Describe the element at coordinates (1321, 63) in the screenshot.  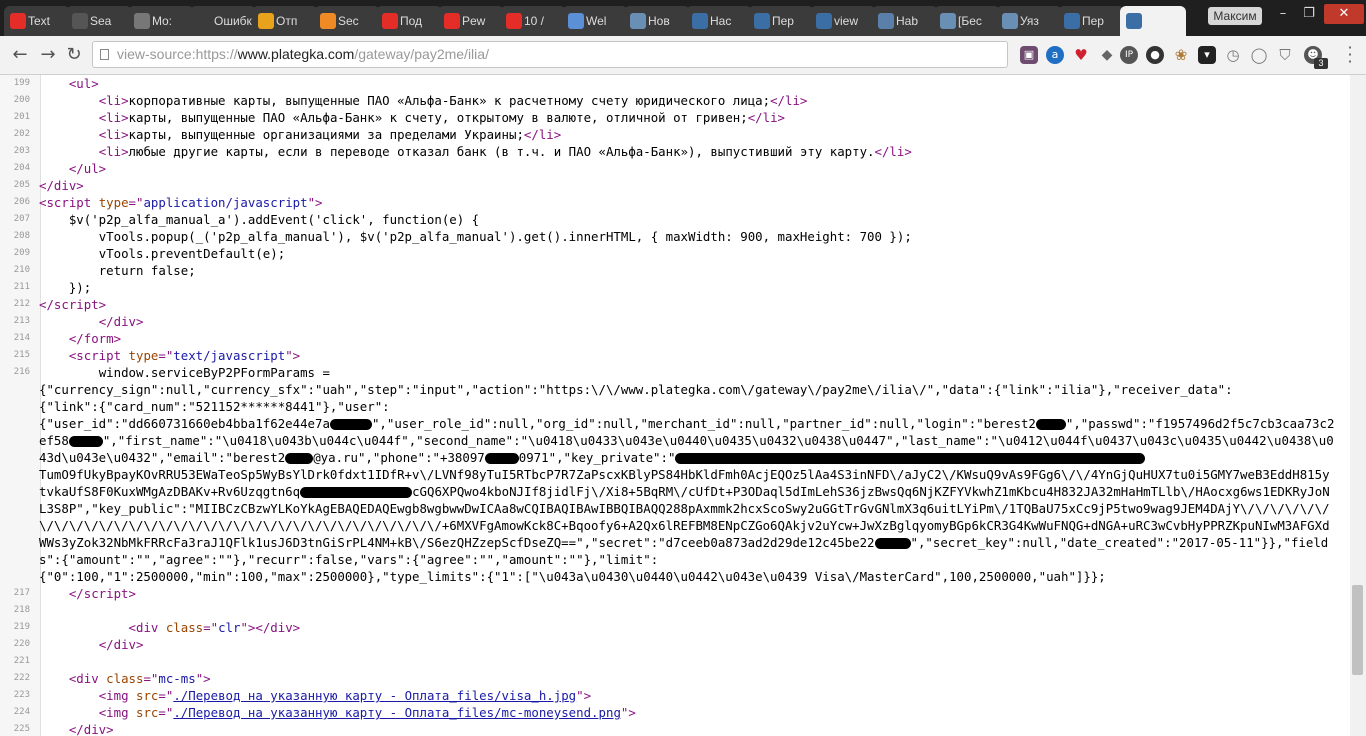
I see `extension-badge: 3` at that location.